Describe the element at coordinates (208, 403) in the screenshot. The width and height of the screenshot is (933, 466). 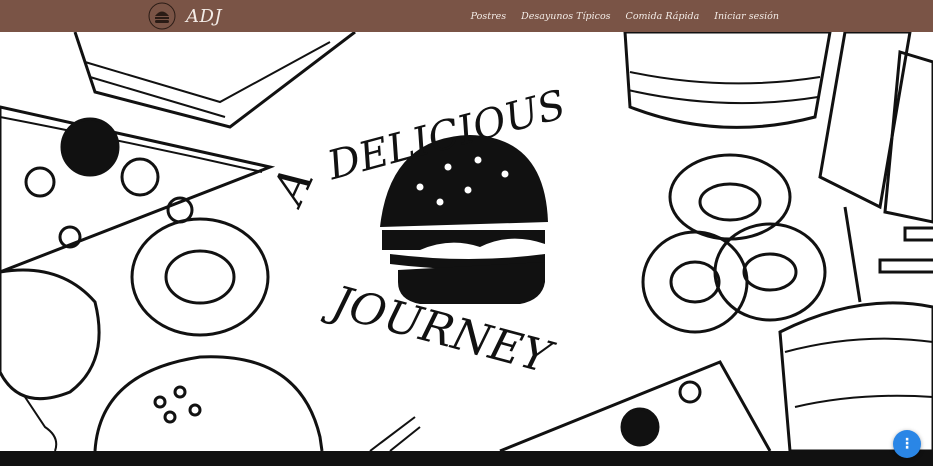
I see `burger-bottom-illustration` at that location.